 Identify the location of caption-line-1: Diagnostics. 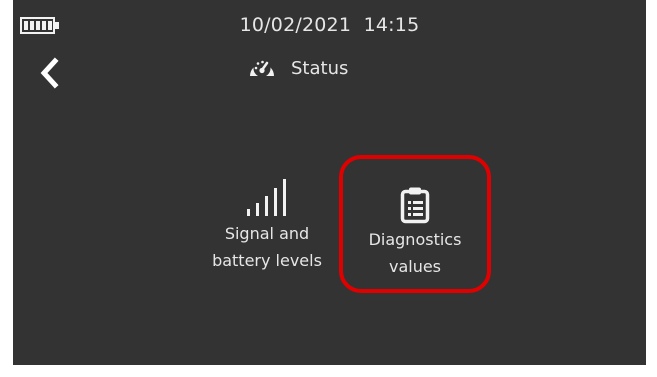
(415, 239).